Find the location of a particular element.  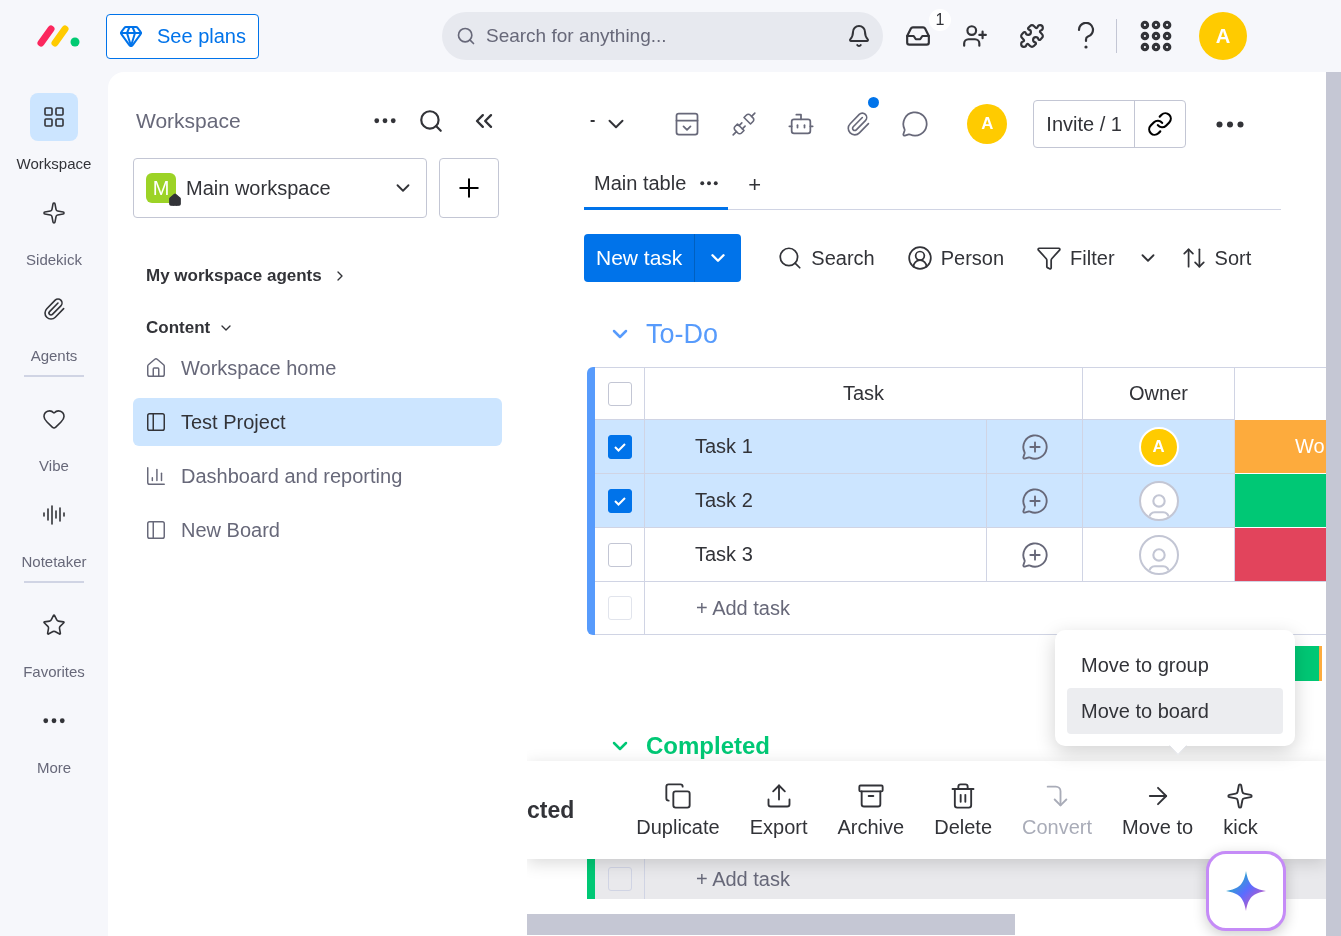

grid-icon is located at coordinates (54, 117).